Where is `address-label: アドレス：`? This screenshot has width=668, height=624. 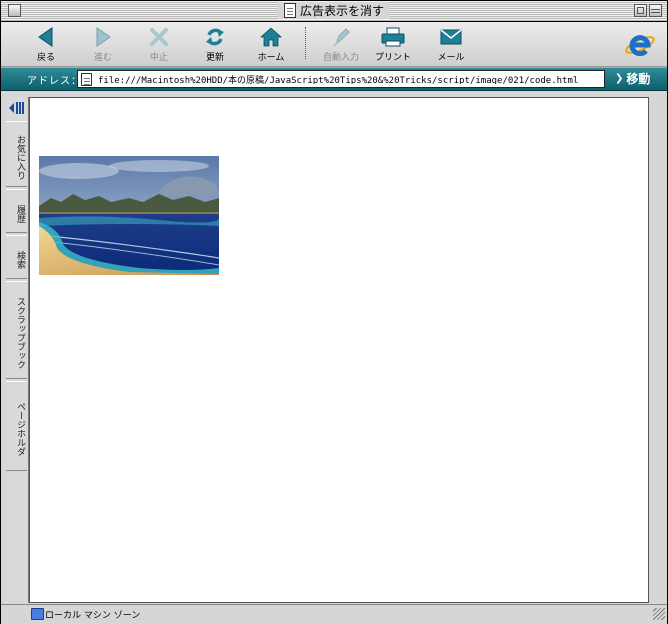 address-label: アドレス： is located at coordinates (54, 81).